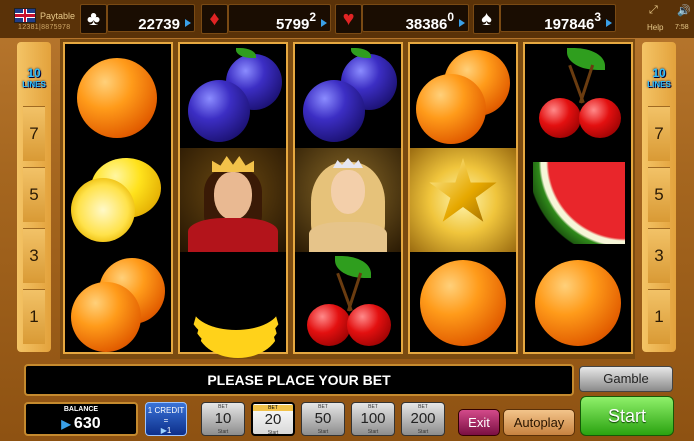  What do you see at coordinates (299, 380) in the screenshot?
I see `message-bar: PLEASE PLACE YOUR BET` at bounding box center [299, 380].